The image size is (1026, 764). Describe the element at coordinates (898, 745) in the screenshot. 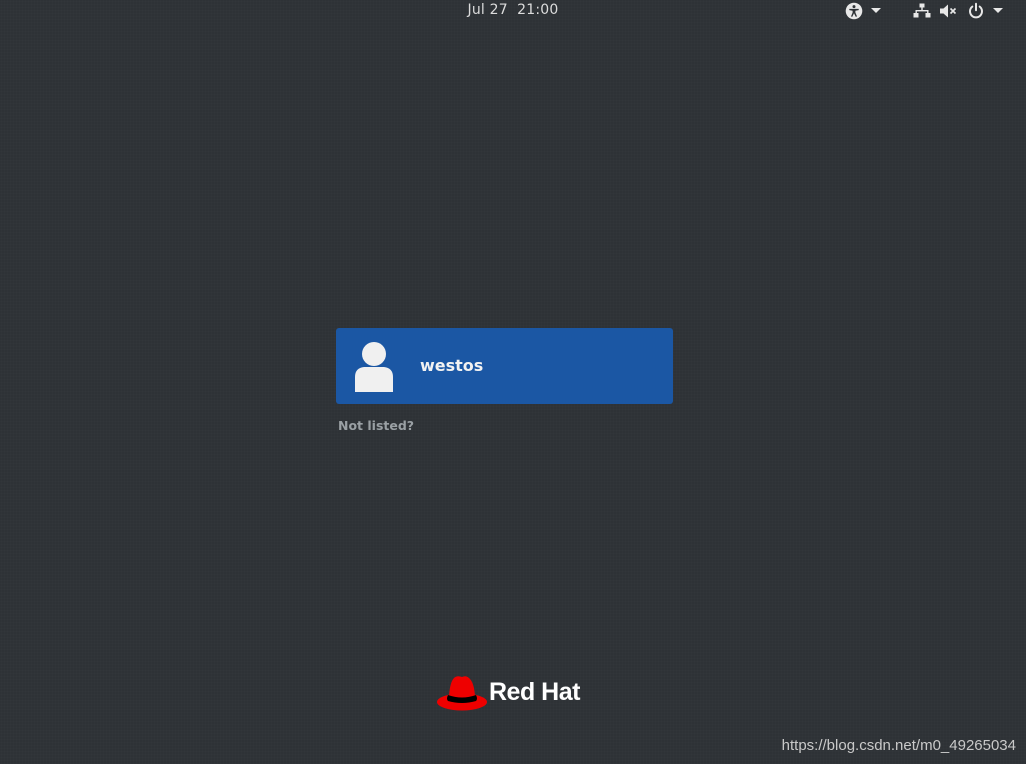

I see `watermark: https://blog.csdn.net/m0_49265034` at that location.